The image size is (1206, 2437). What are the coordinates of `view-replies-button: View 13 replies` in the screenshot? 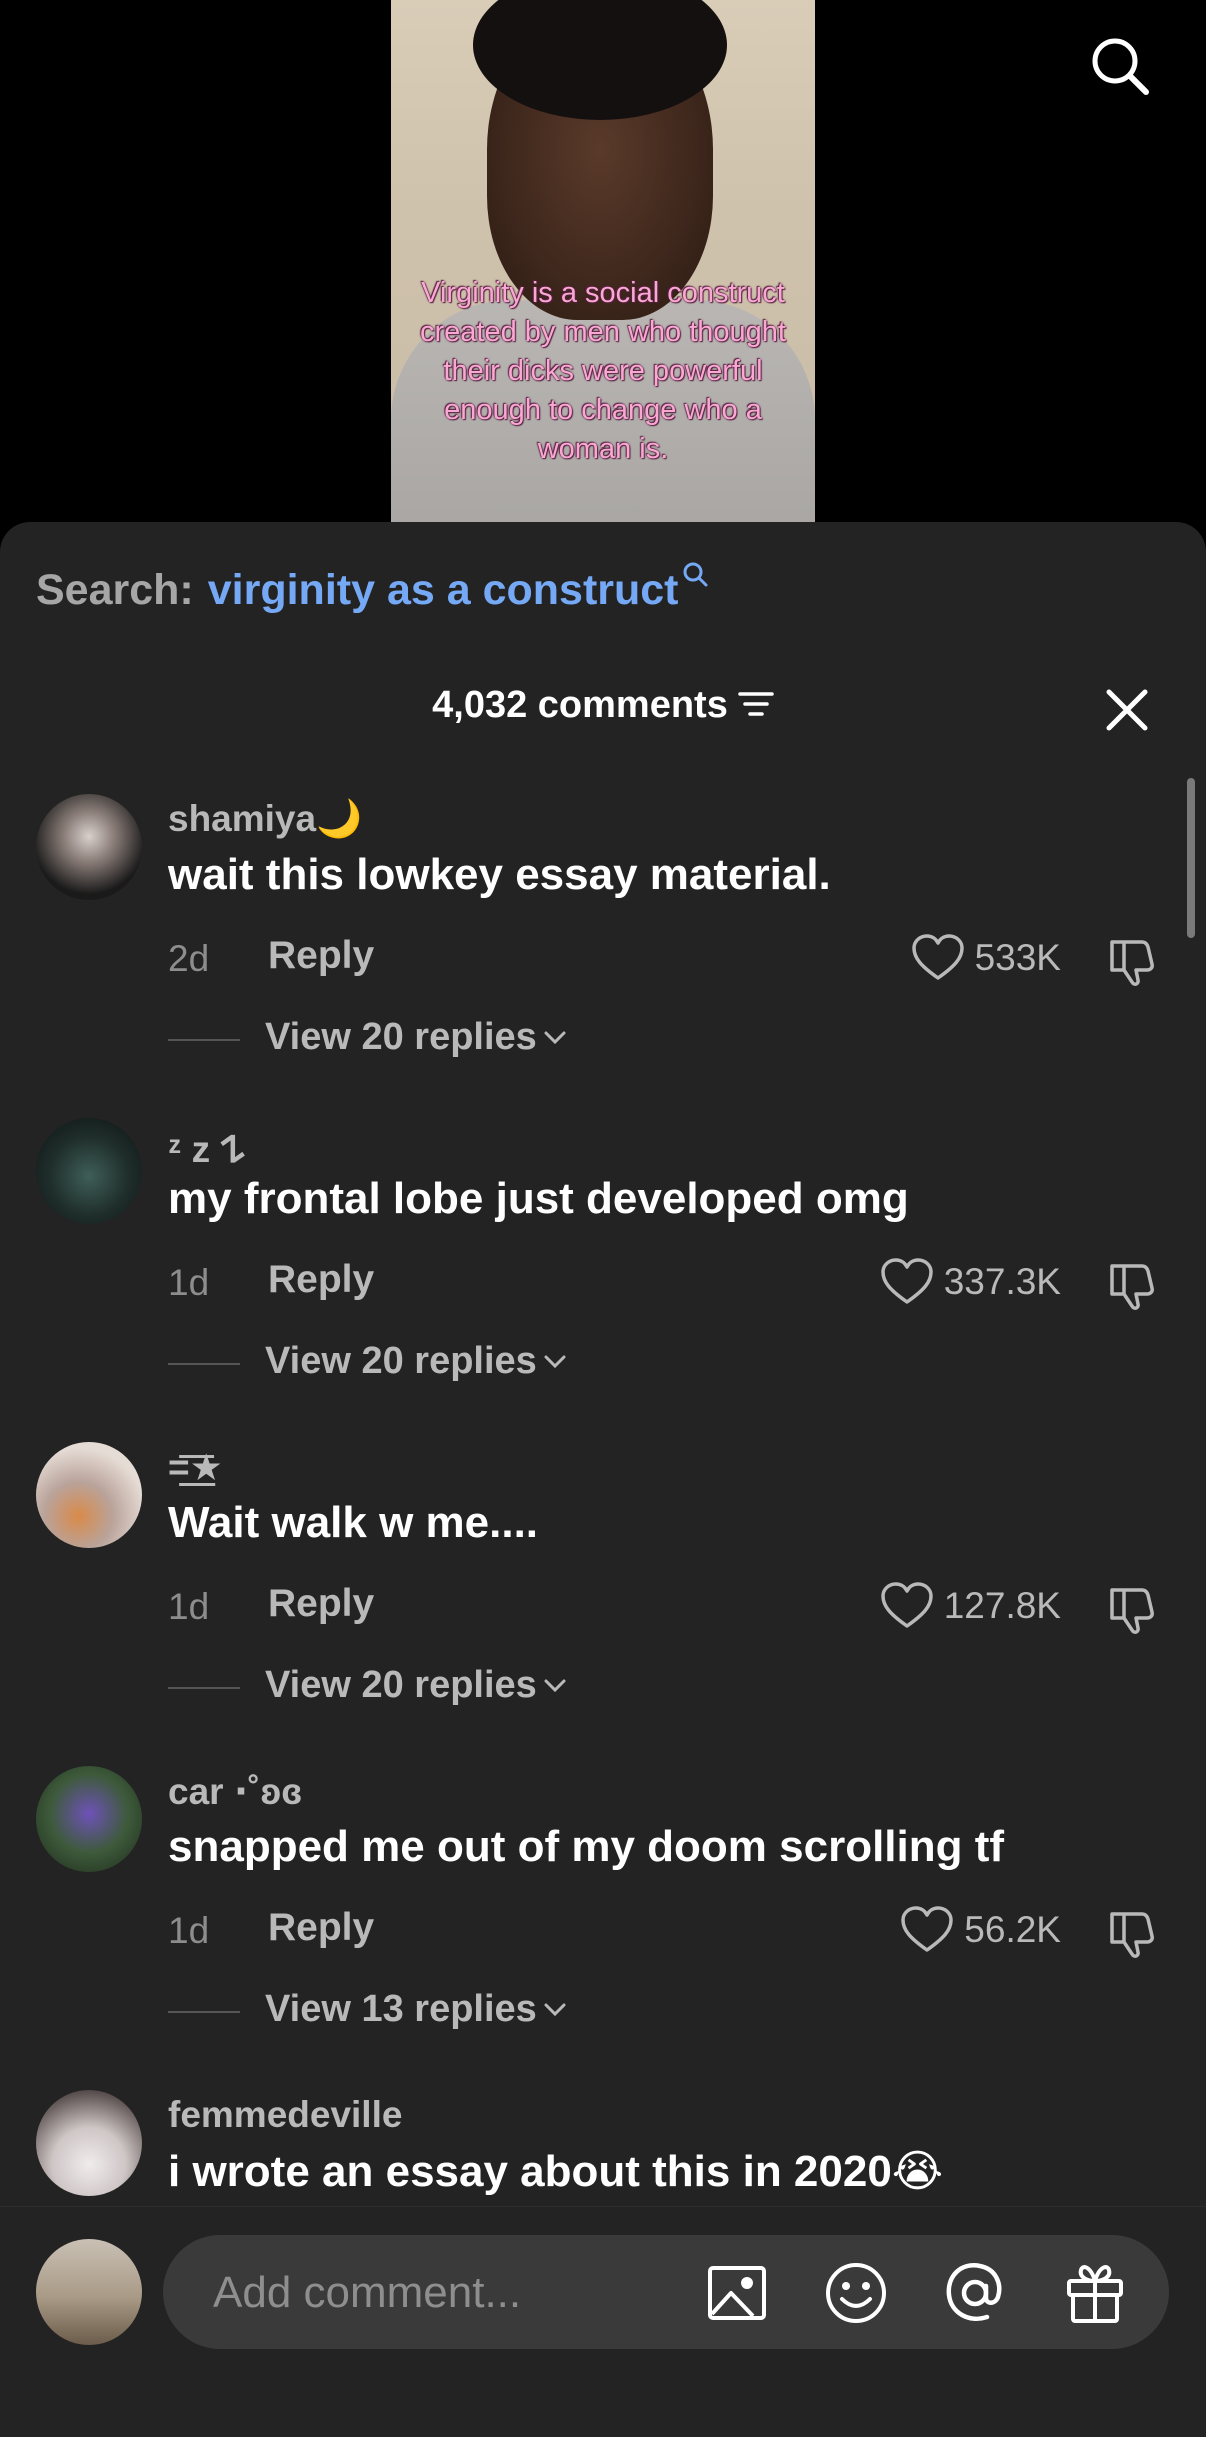 It's located at (416, 2009).